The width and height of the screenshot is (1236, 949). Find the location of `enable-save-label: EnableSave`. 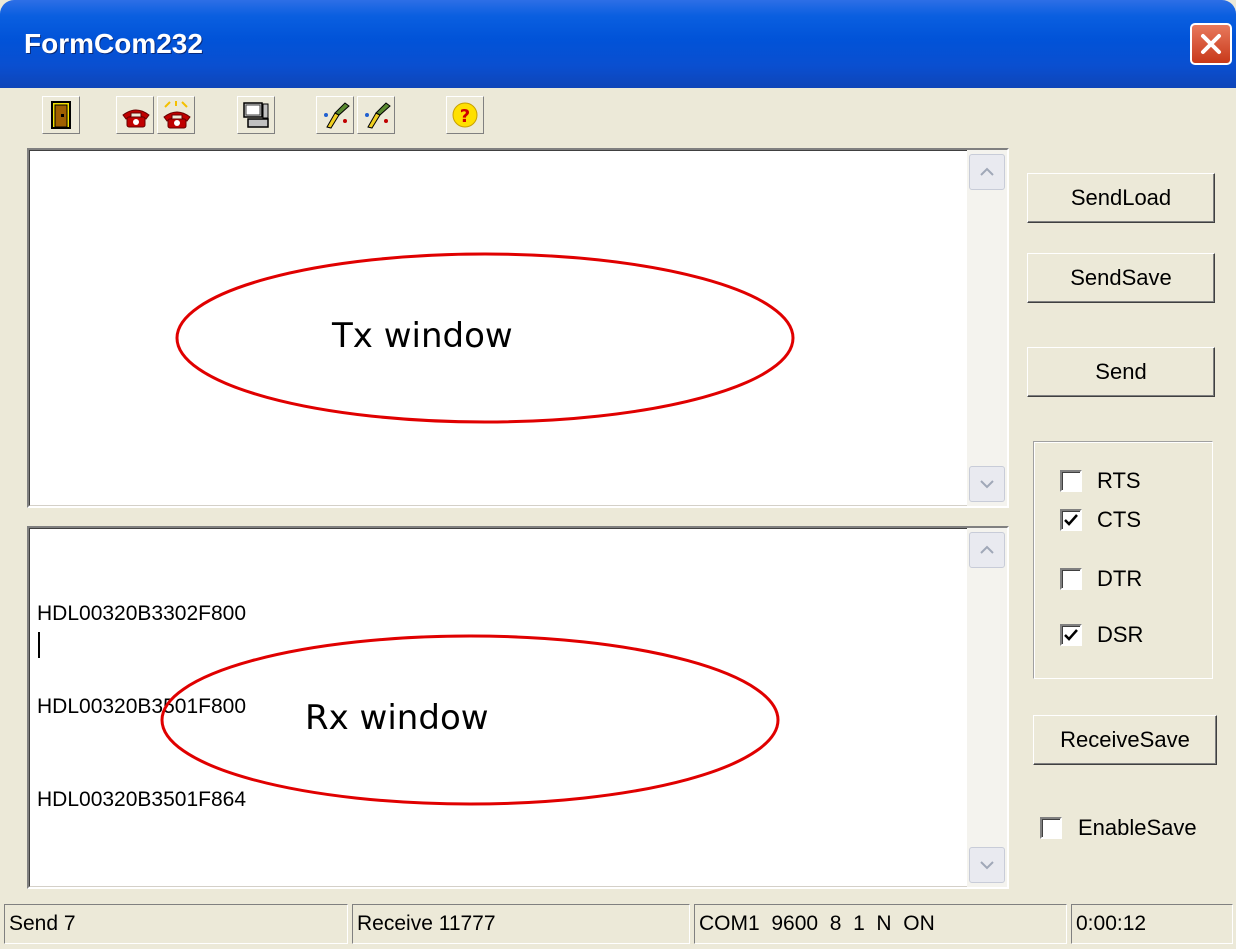

enable-save-label: EnableSave is located at coordinates (1137, 828).